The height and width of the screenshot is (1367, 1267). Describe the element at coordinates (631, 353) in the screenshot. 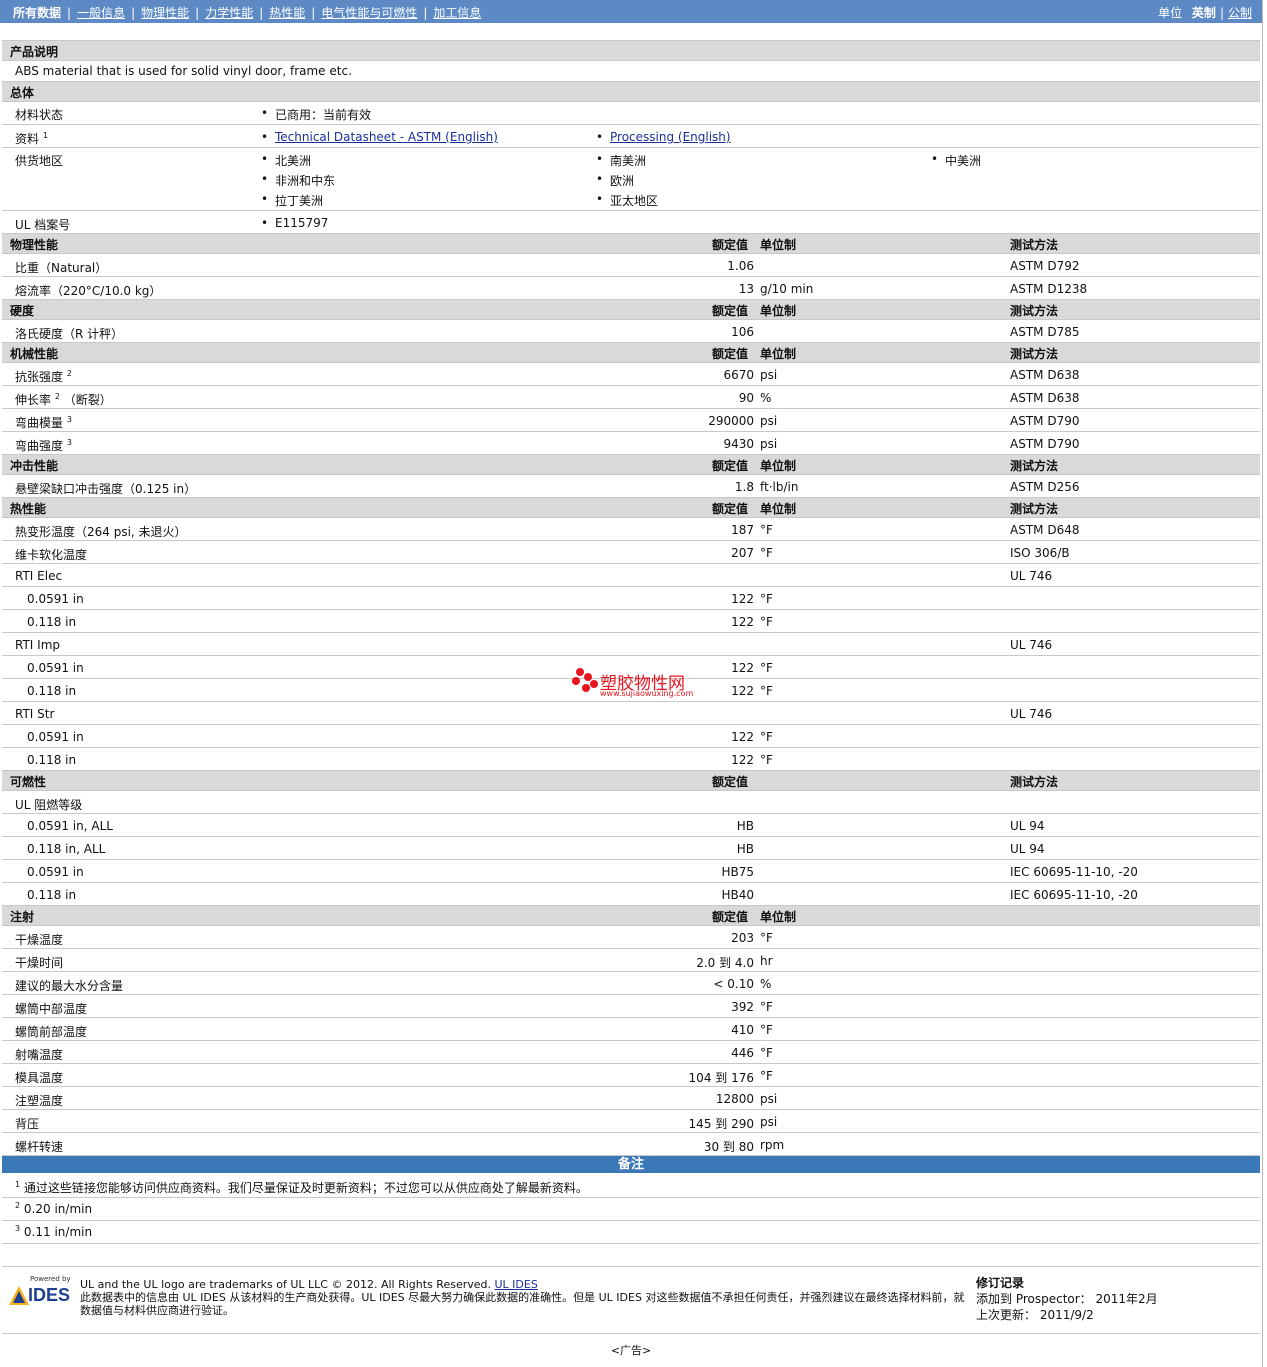

I see `mechanical-section-header: 机械性能 额定值 单位制 测试方法` at that location.